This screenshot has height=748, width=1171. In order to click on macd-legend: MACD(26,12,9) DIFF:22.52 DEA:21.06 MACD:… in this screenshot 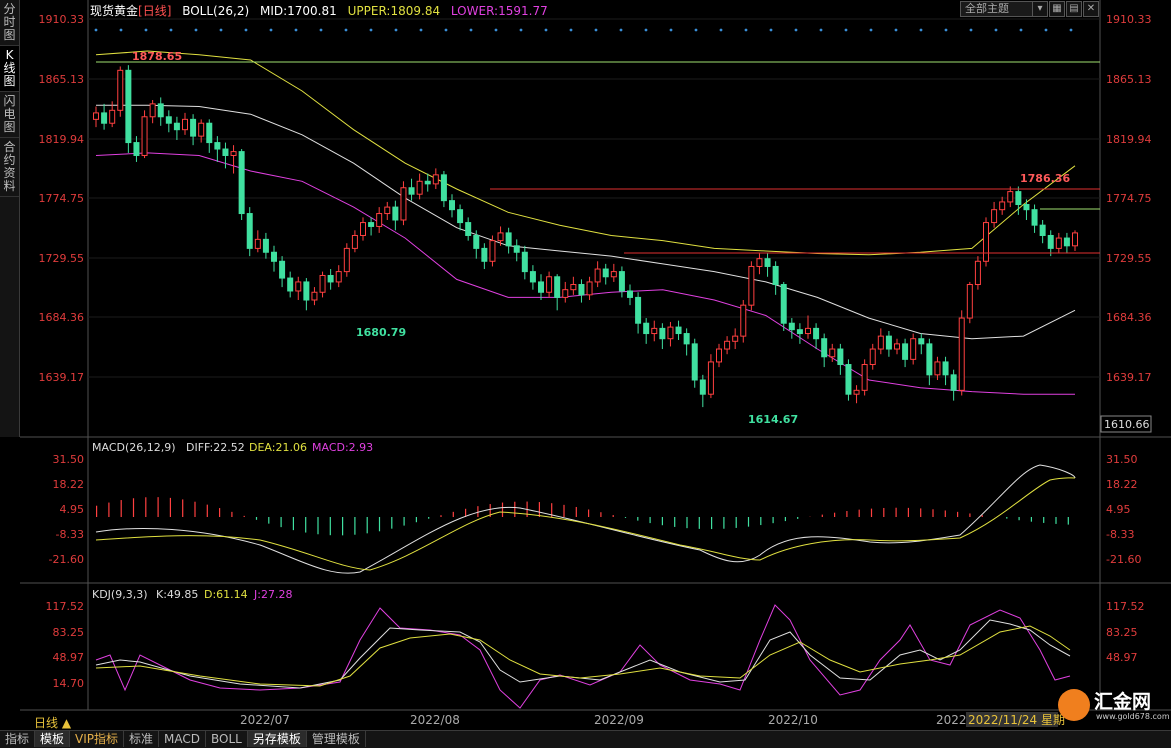, I will do `click(232, 447)`.